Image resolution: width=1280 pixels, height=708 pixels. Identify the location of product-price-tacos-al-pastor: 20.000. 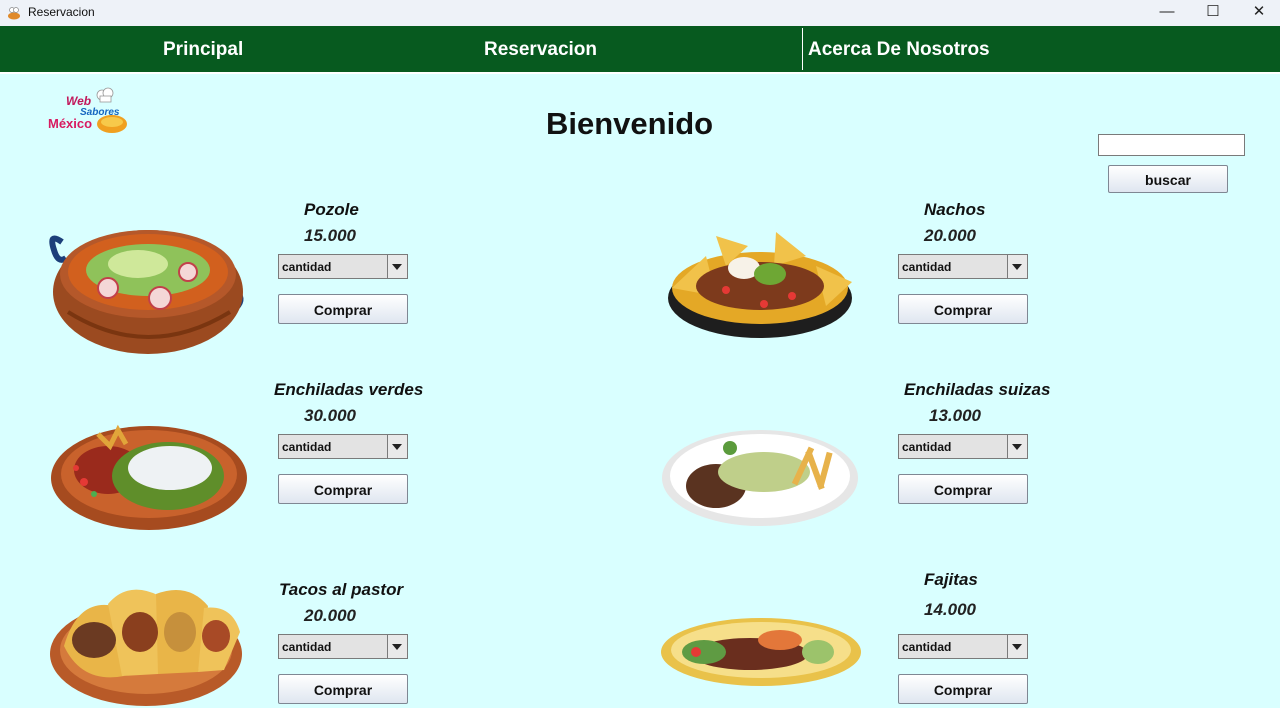
(330, 615).